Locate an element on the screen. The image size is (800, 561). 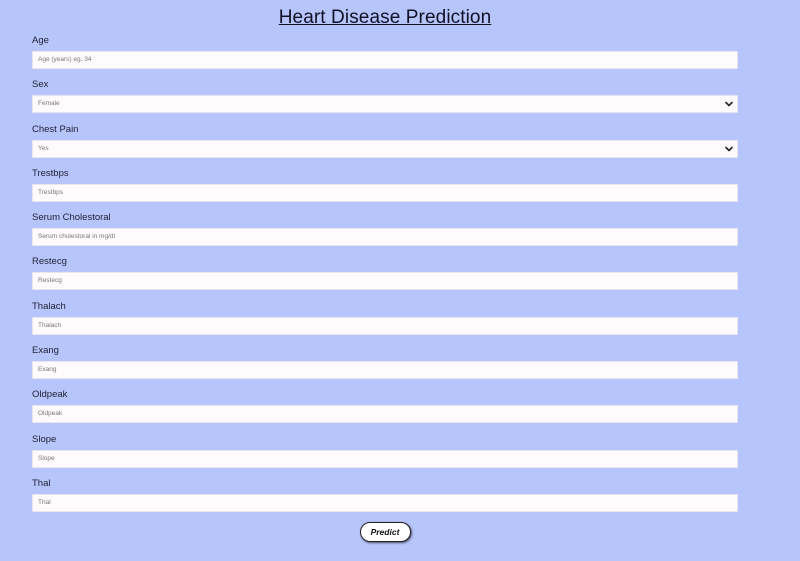
exang-label: Exang is located at coordinates (45, 351).